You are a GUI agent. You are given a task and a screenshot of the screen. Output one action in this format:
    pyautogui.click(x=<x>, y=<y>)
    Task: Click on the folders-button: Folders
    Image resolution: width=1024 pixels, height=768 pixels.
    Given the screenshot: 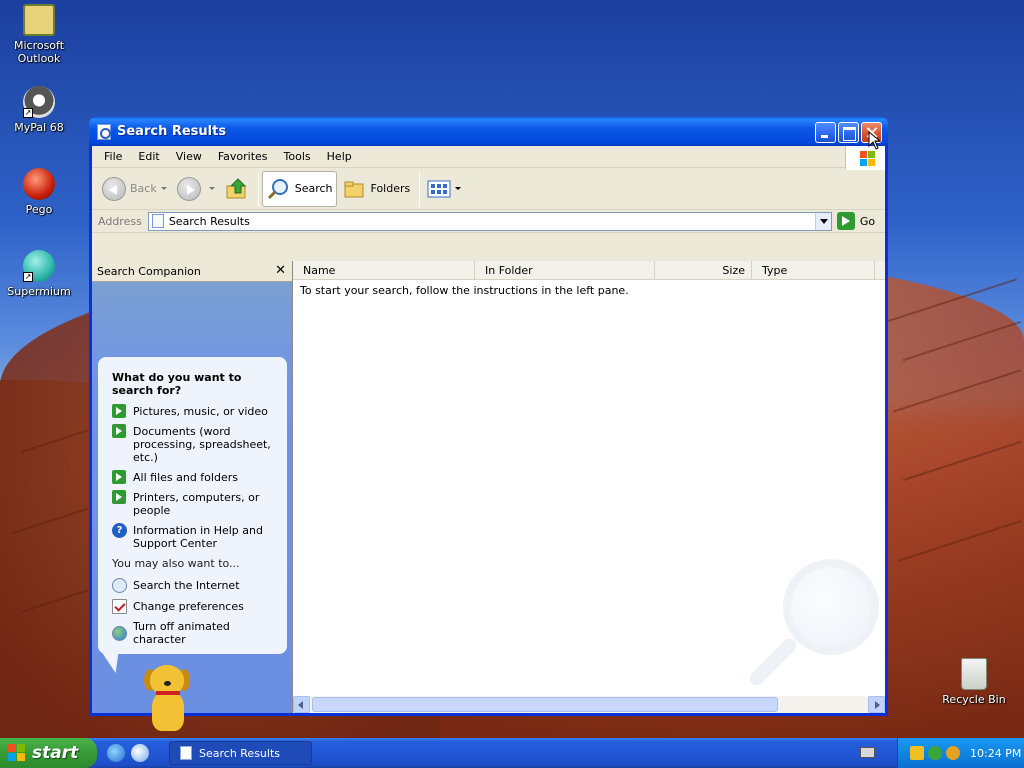 What is the action you would take?
    pyautogui.click(x=377, y=189)
    